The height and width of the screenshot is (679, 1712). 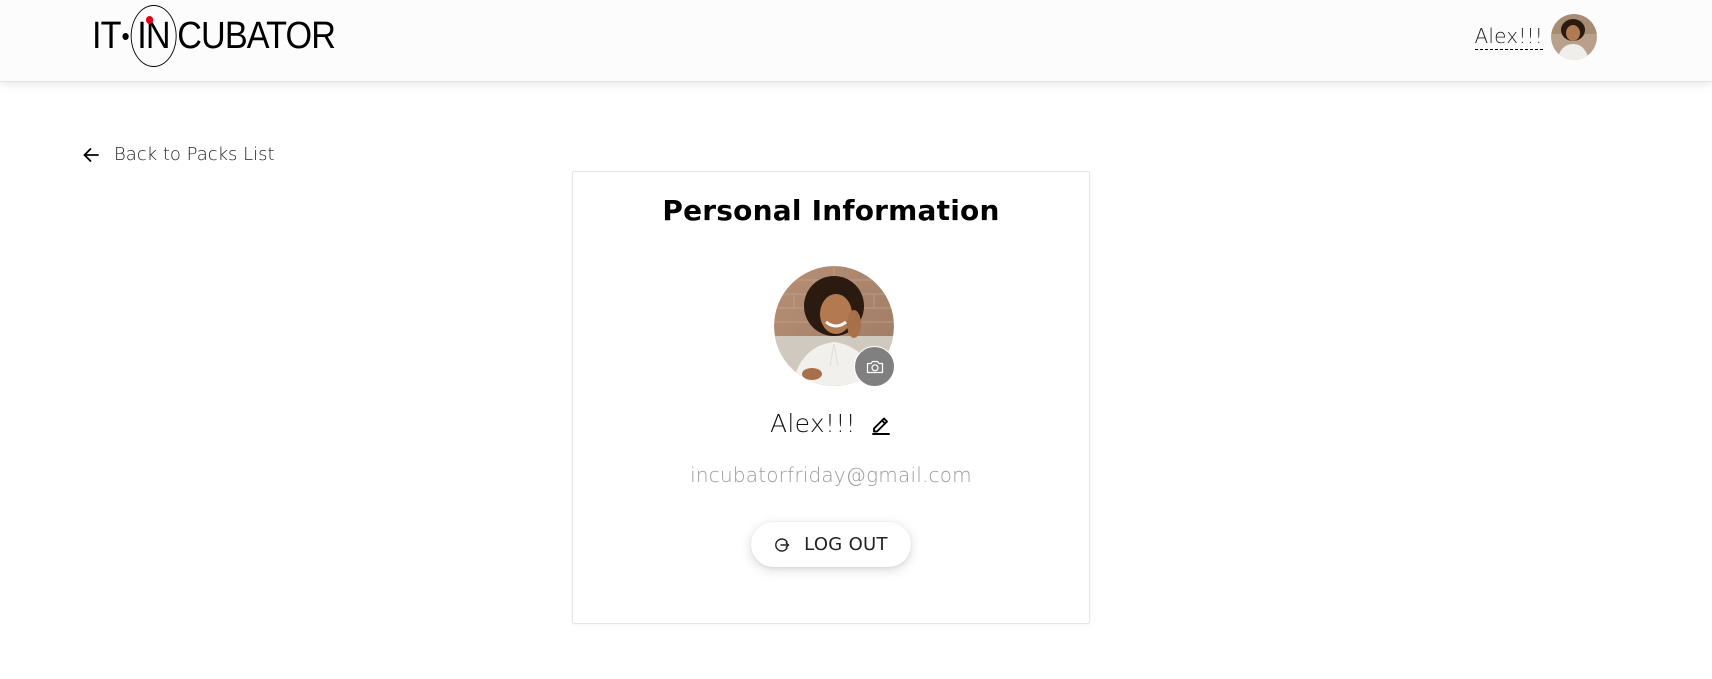 I want to click on it-incubator-logo: IT • IN CUBATOR, so click(x=214, y=36).